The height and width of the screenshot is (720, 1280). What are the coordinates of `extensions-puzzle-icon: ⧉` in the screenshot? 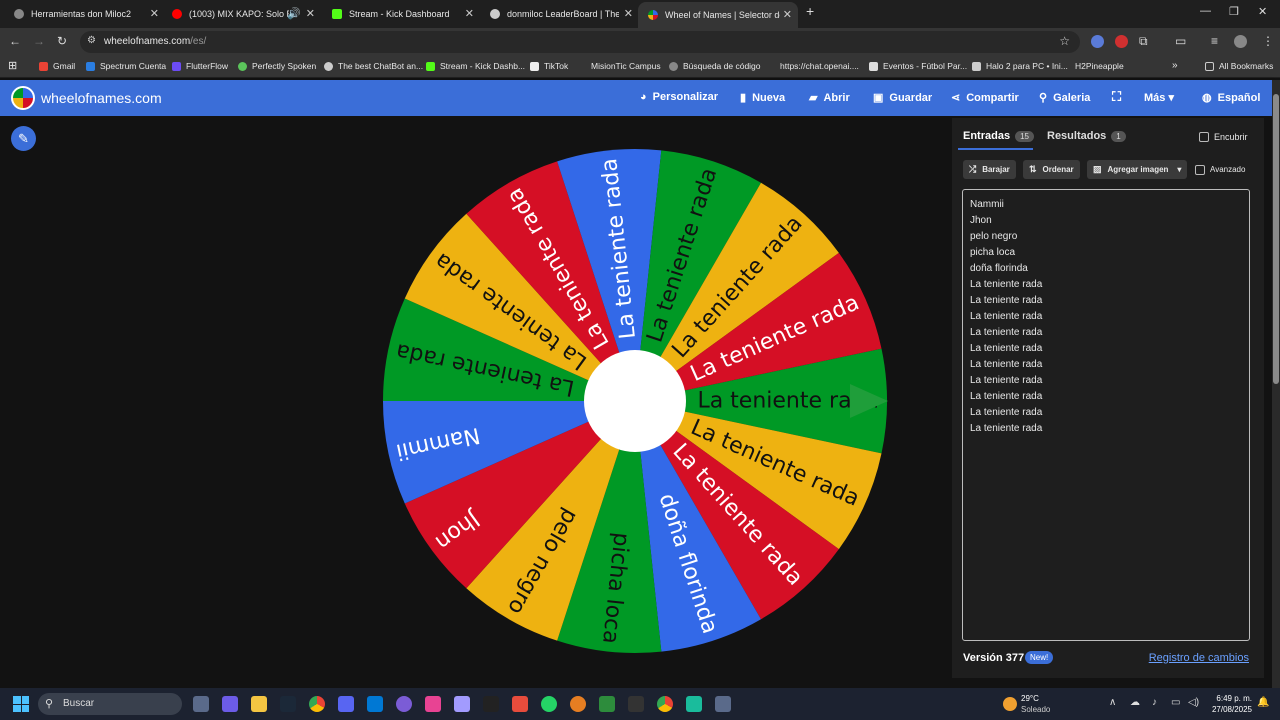 It's located at (1143, 41).